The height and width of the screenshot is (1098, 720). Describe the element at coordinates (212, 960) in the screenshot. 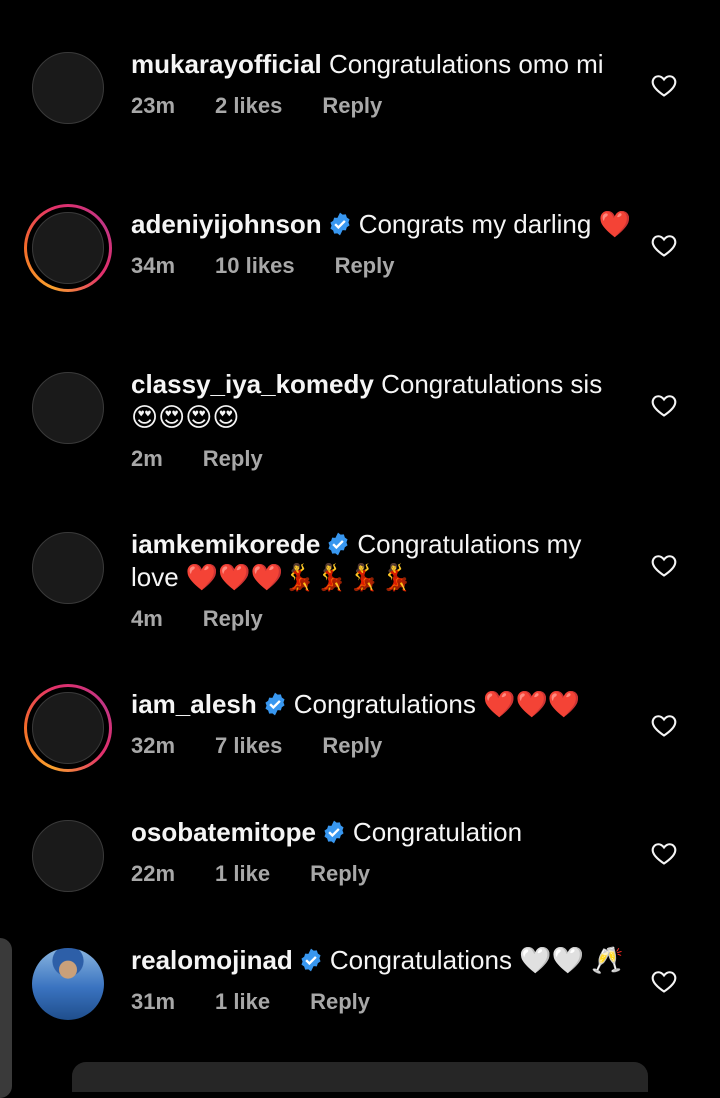

I see `comment-username: realomojinad` at that location.